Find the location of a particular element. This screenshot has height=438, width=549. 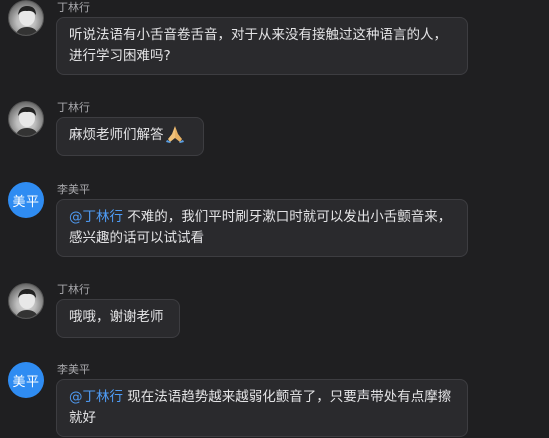

folded-hands-icon is located at coordinates (174, 134).